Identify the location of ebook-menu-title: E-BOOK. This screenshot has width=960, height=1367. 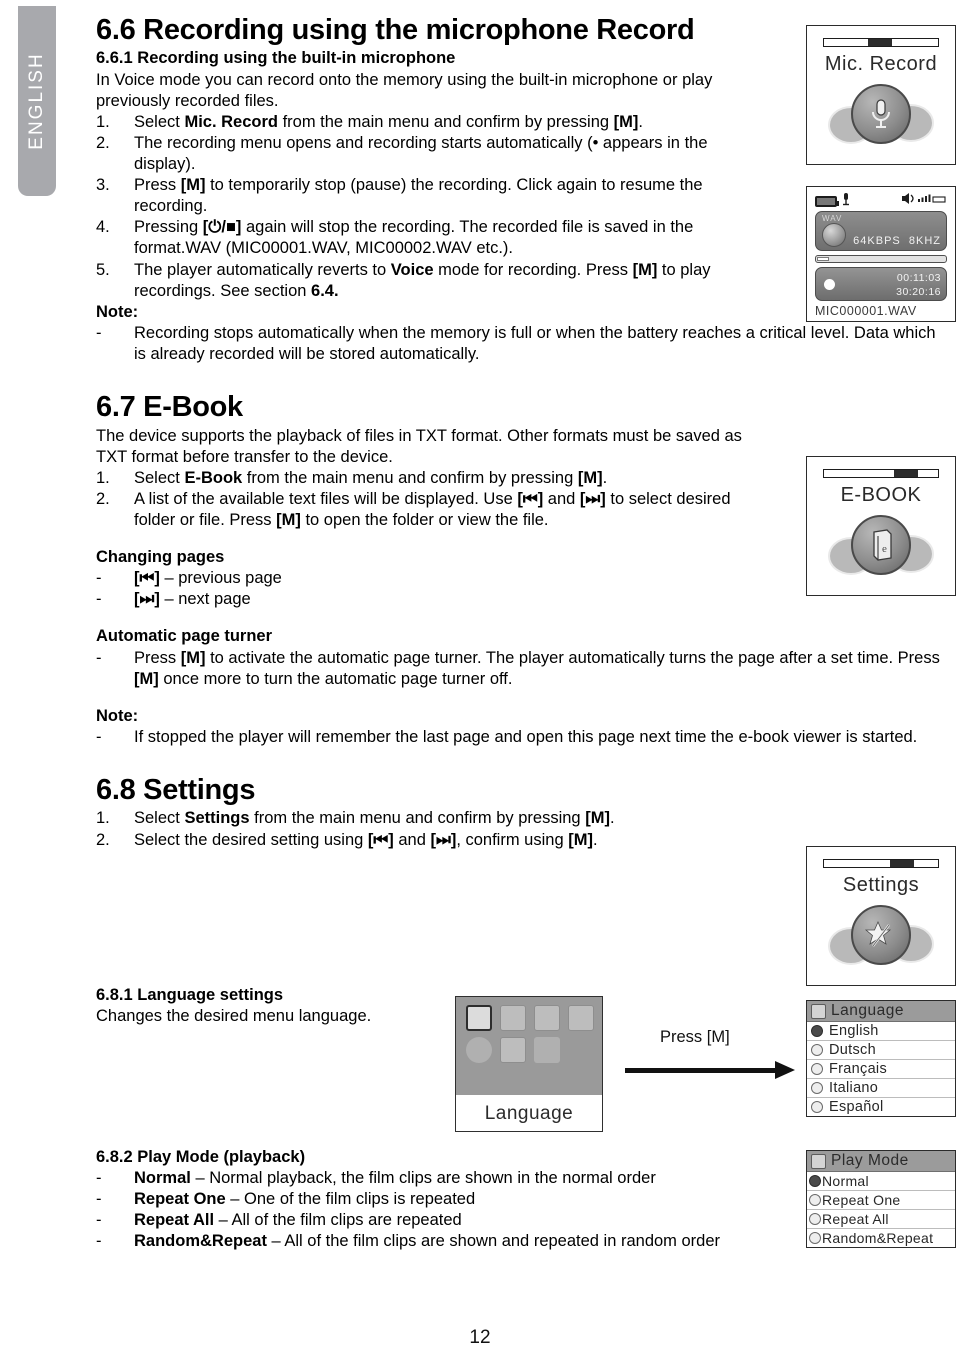
(881, 495).